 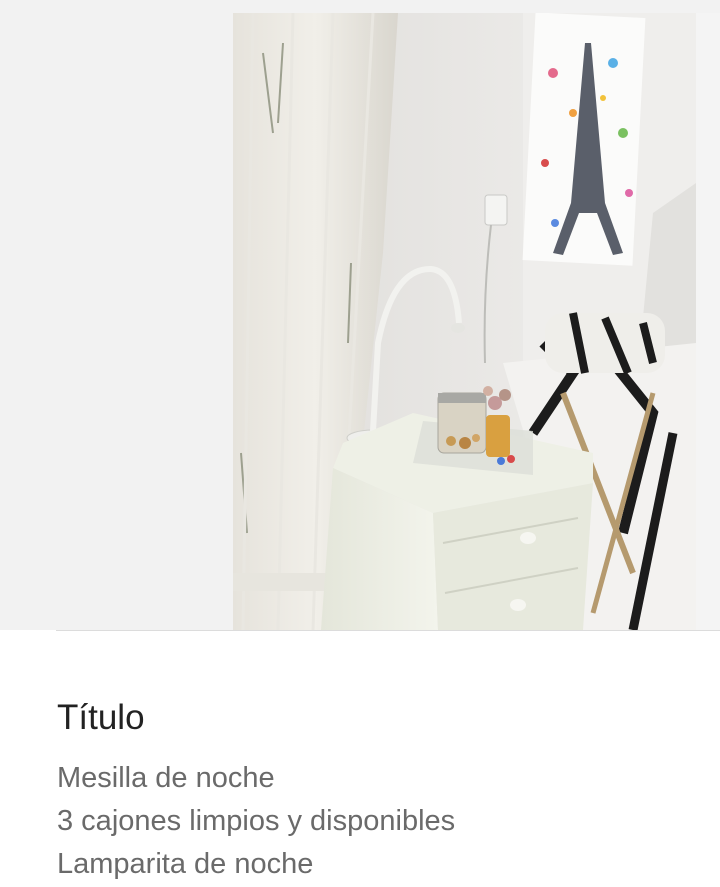 What do you see at coordinates (166, 778) in the screenshot?
I see `description-line: Mesilla de noche` at bounding box center [166, 778].